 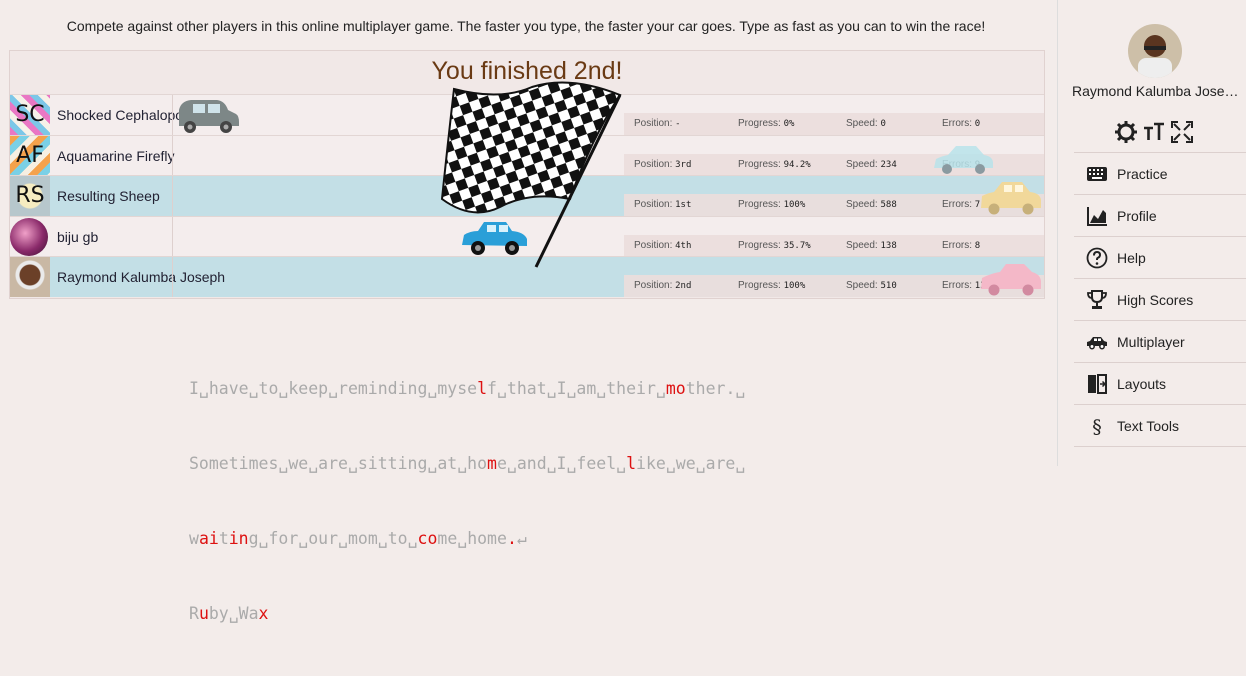 I want to click on player-name: Aquamarine Firefly, so click(x=116, y=156).